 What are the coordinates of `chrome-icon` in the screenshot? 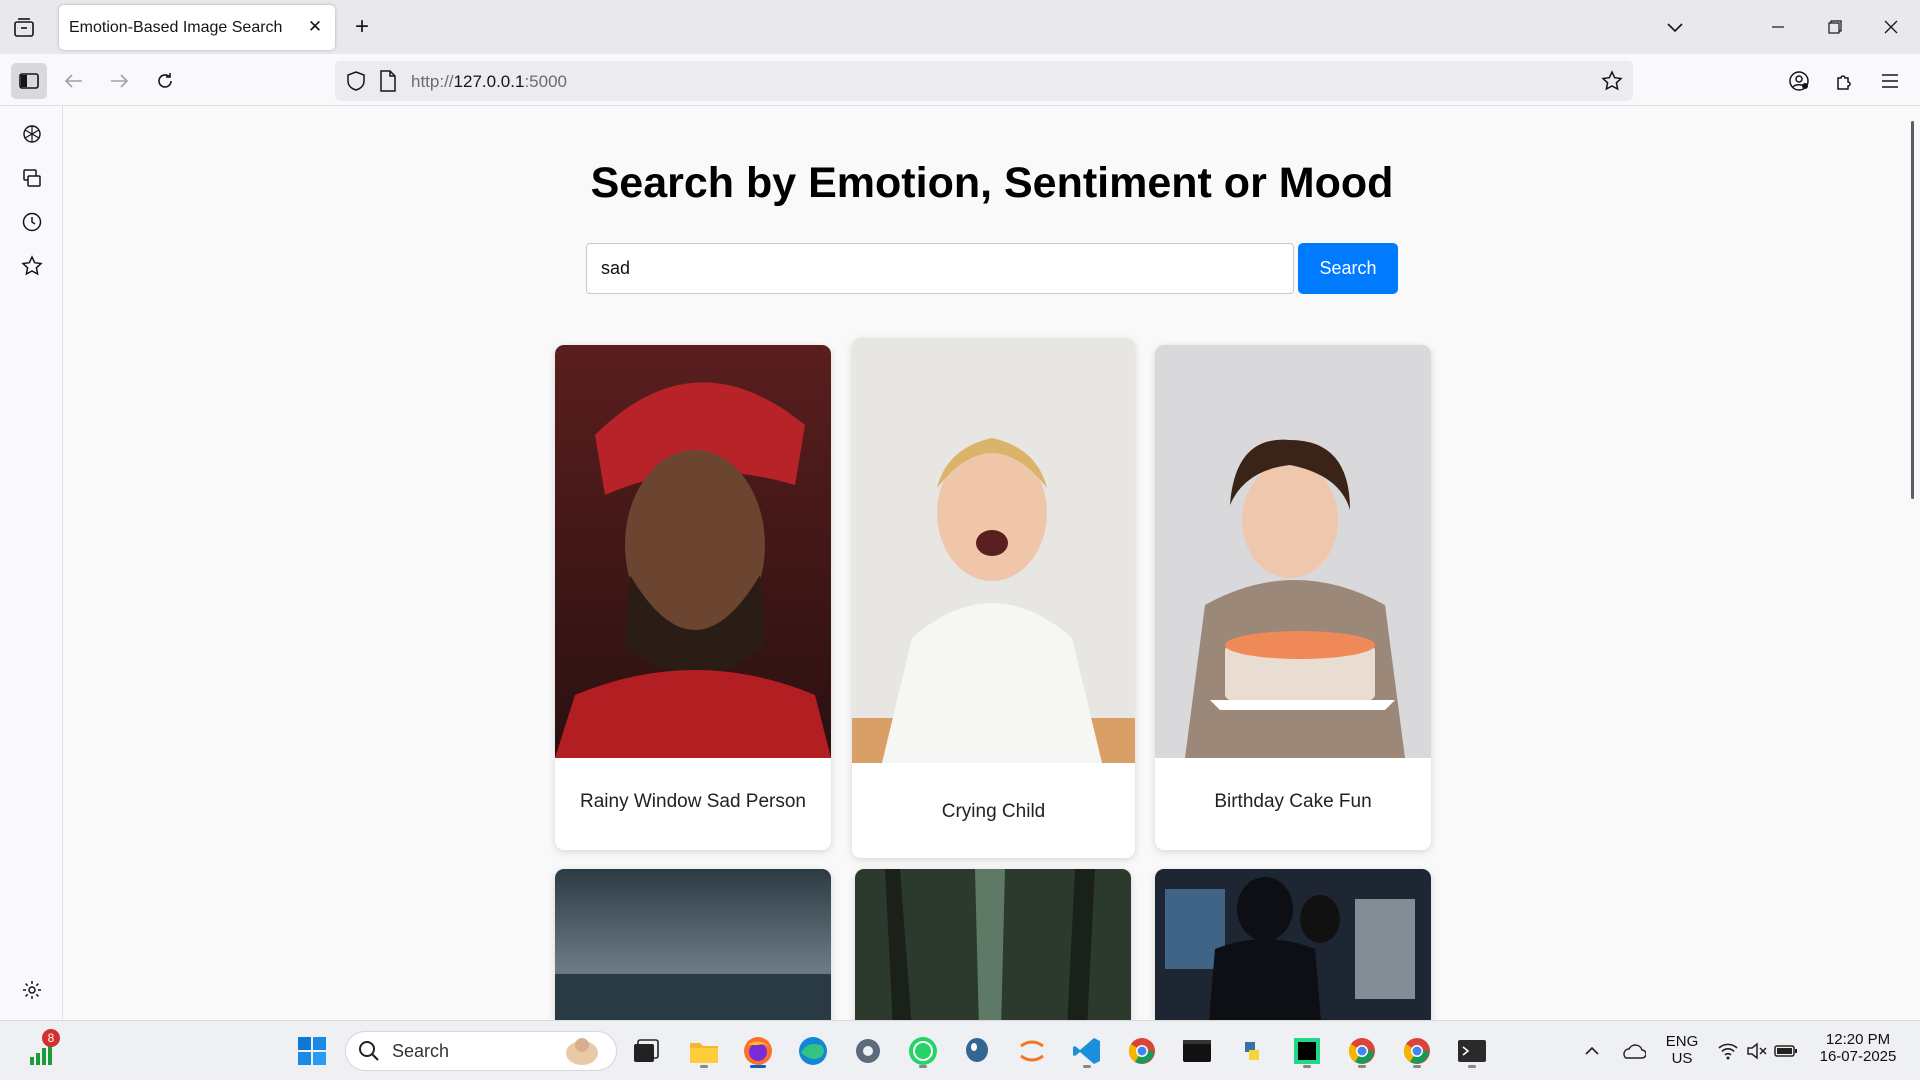 It's located at (1142, 1051).